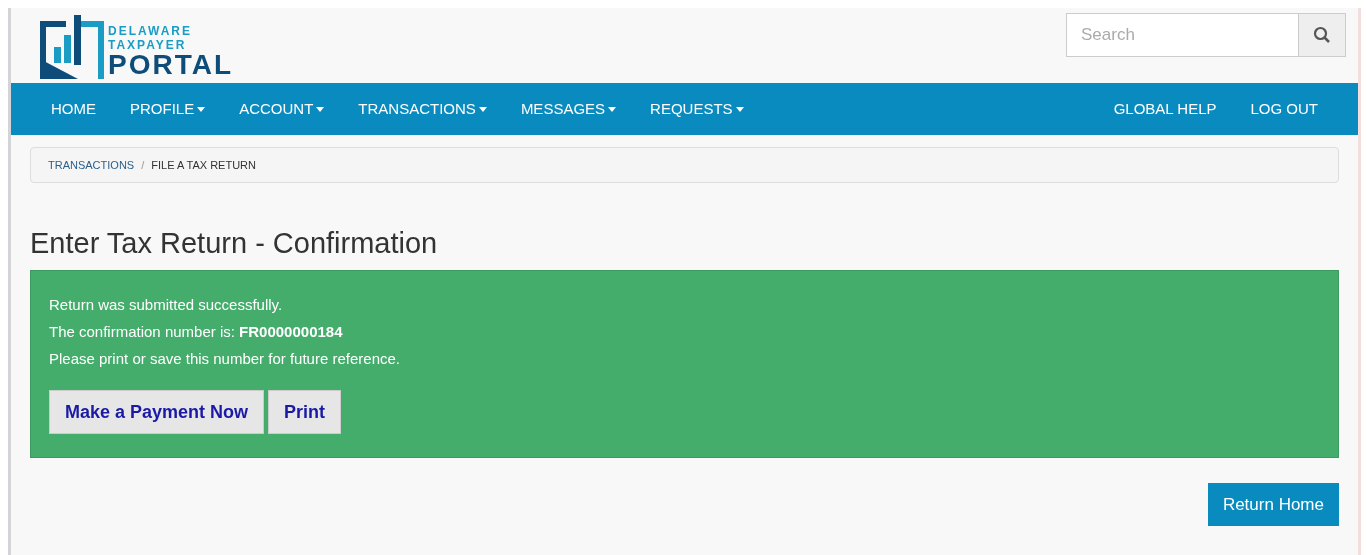 This screenshot has height=555, width=1367. I want to click on nav-item: MESSAGES, so click(568, 109).